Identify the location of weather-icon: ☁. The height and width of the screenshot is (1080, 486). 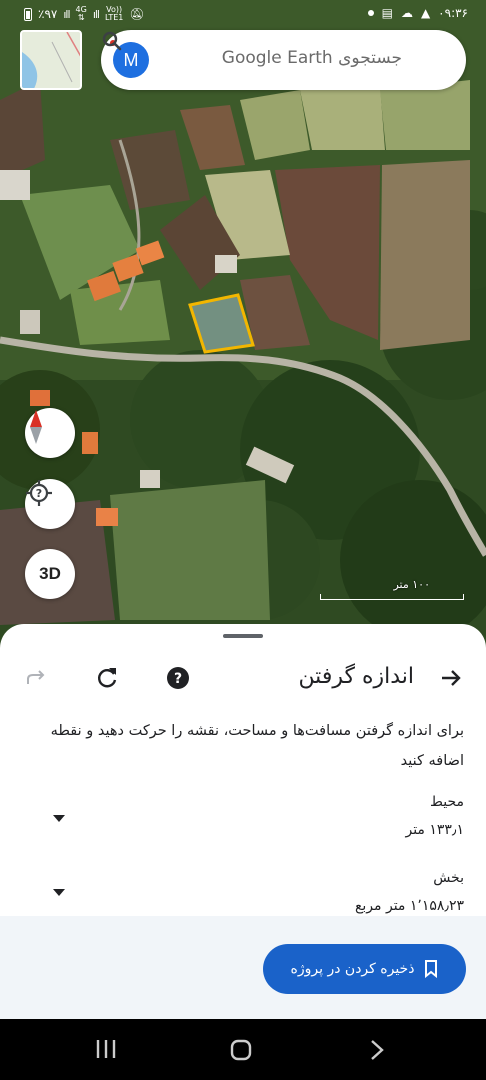
(406, 13).